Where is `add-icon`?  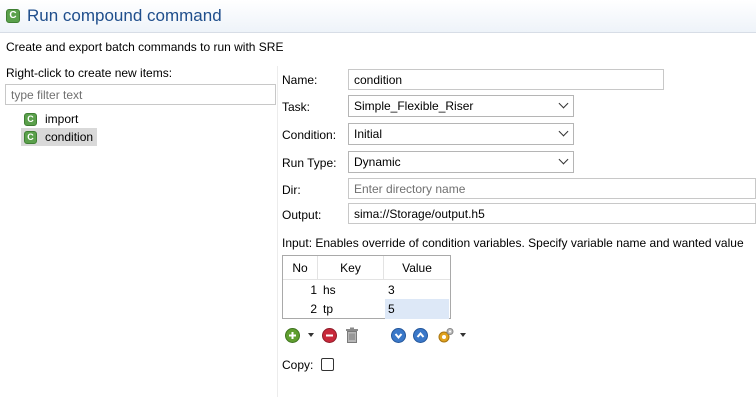 add-icon is located at coordinates (292, 335).